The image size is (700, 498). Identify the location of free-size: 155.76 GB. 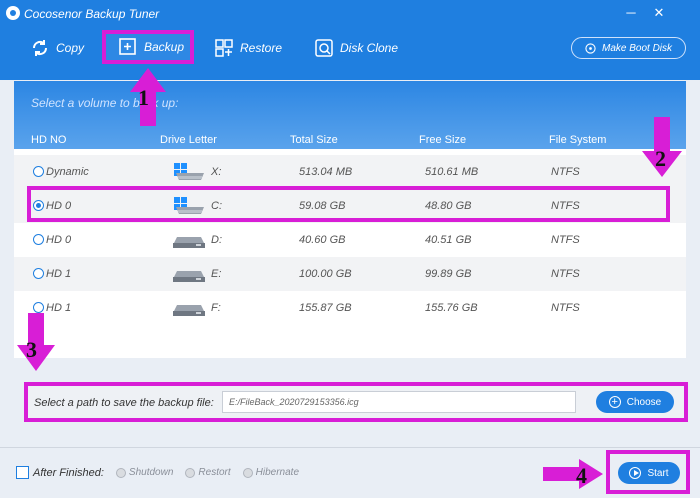
(451, 308).